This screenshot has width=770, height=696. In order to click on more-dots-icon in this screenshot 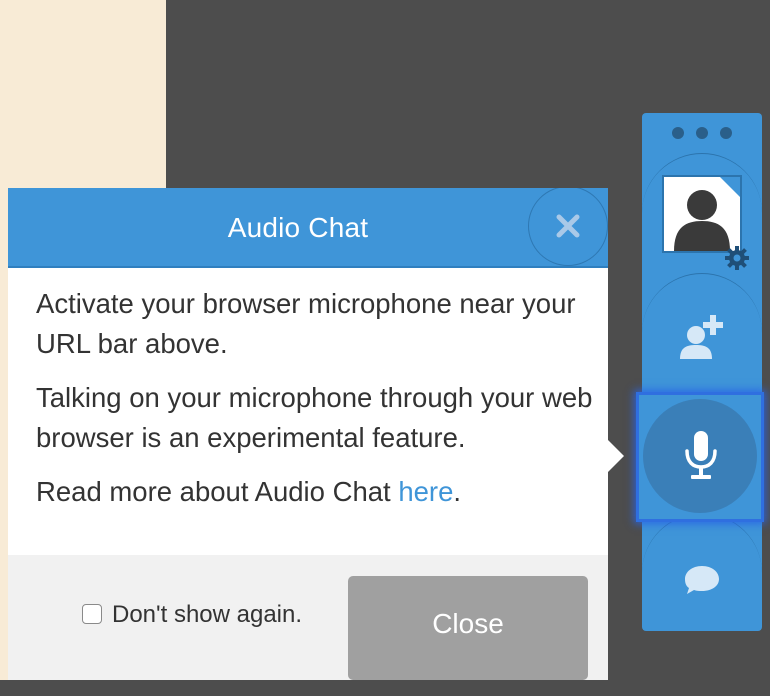, I will do `click(702, 133)`.